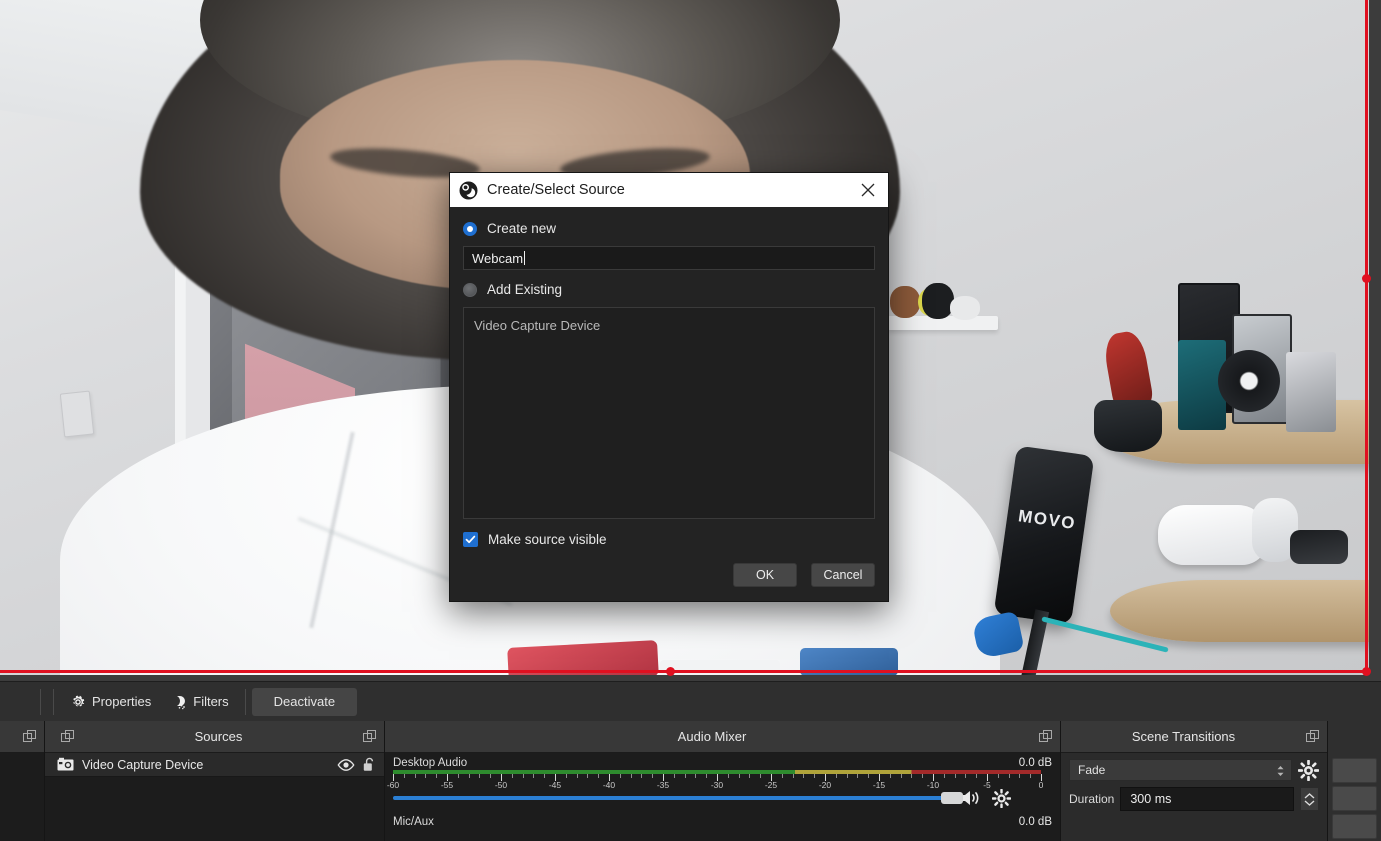 This screenshot has width=1381, height=841. I want to click on volume-slider-track, so click(671, 798).